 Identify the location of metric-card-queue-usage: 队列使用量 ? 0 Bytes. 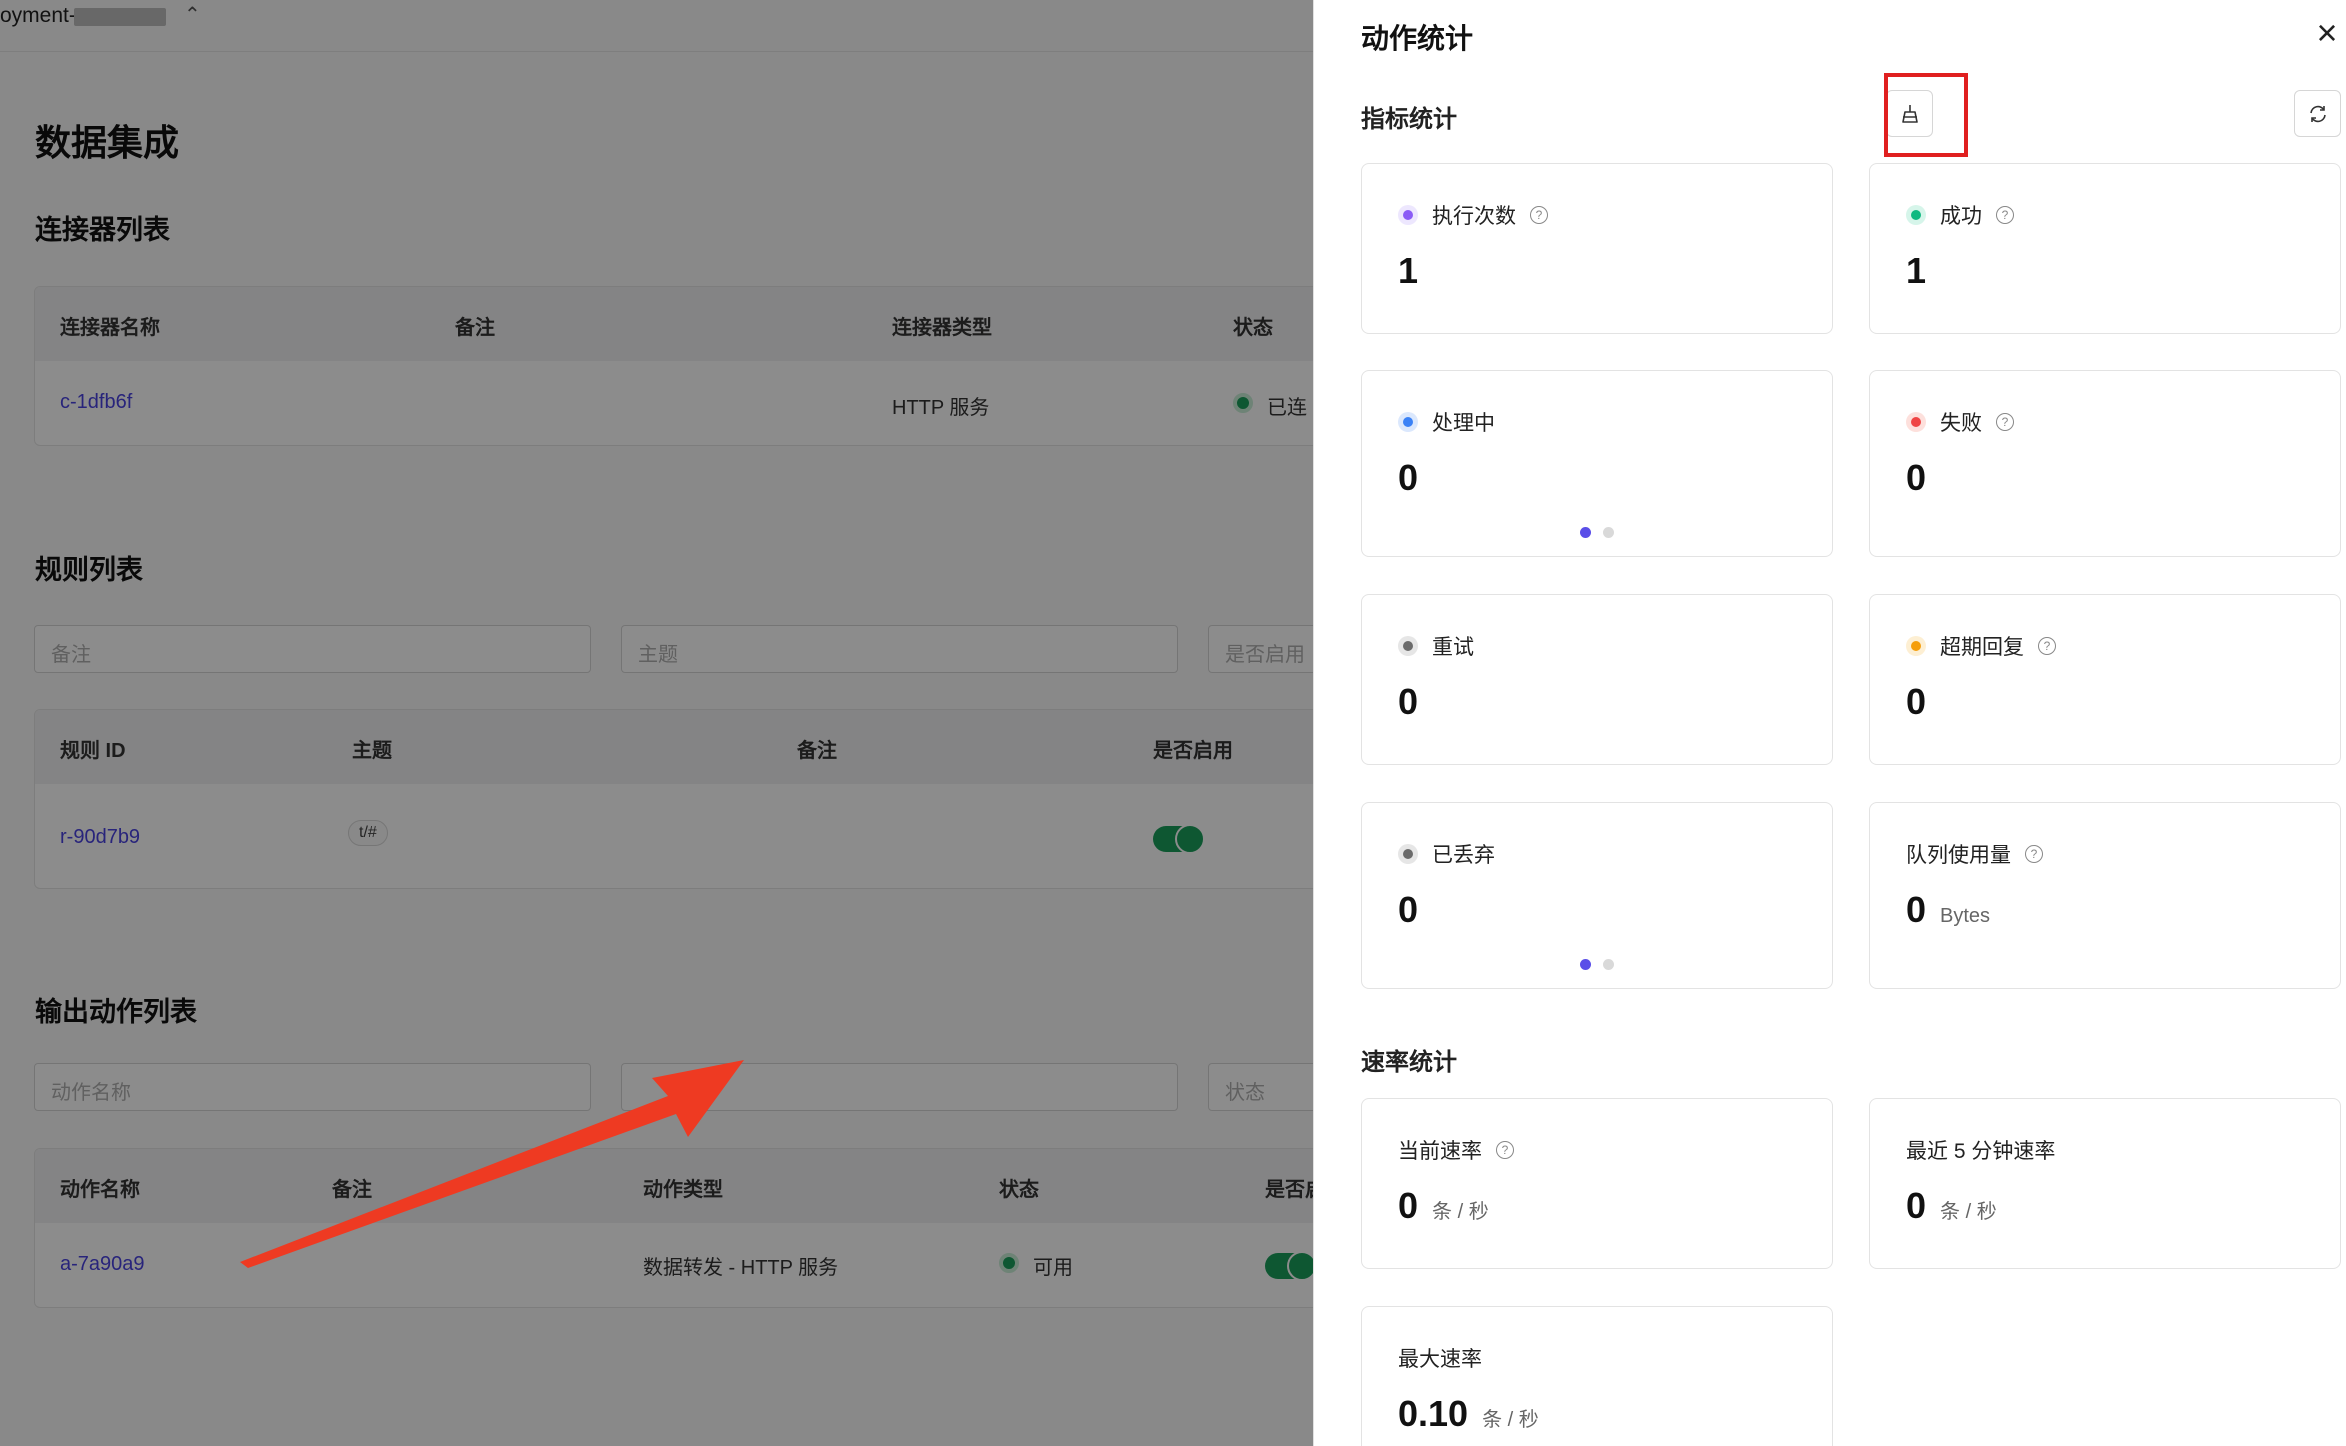
(2105, 895).